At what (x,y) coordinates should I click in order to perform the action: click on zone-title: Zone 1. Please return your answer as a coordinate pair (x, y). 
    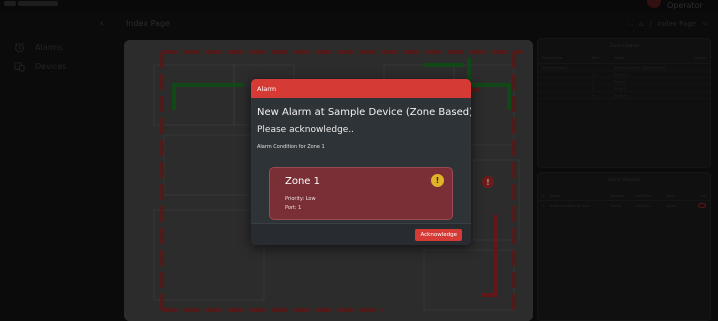
    Looking at the image, I should click on (302, 181).